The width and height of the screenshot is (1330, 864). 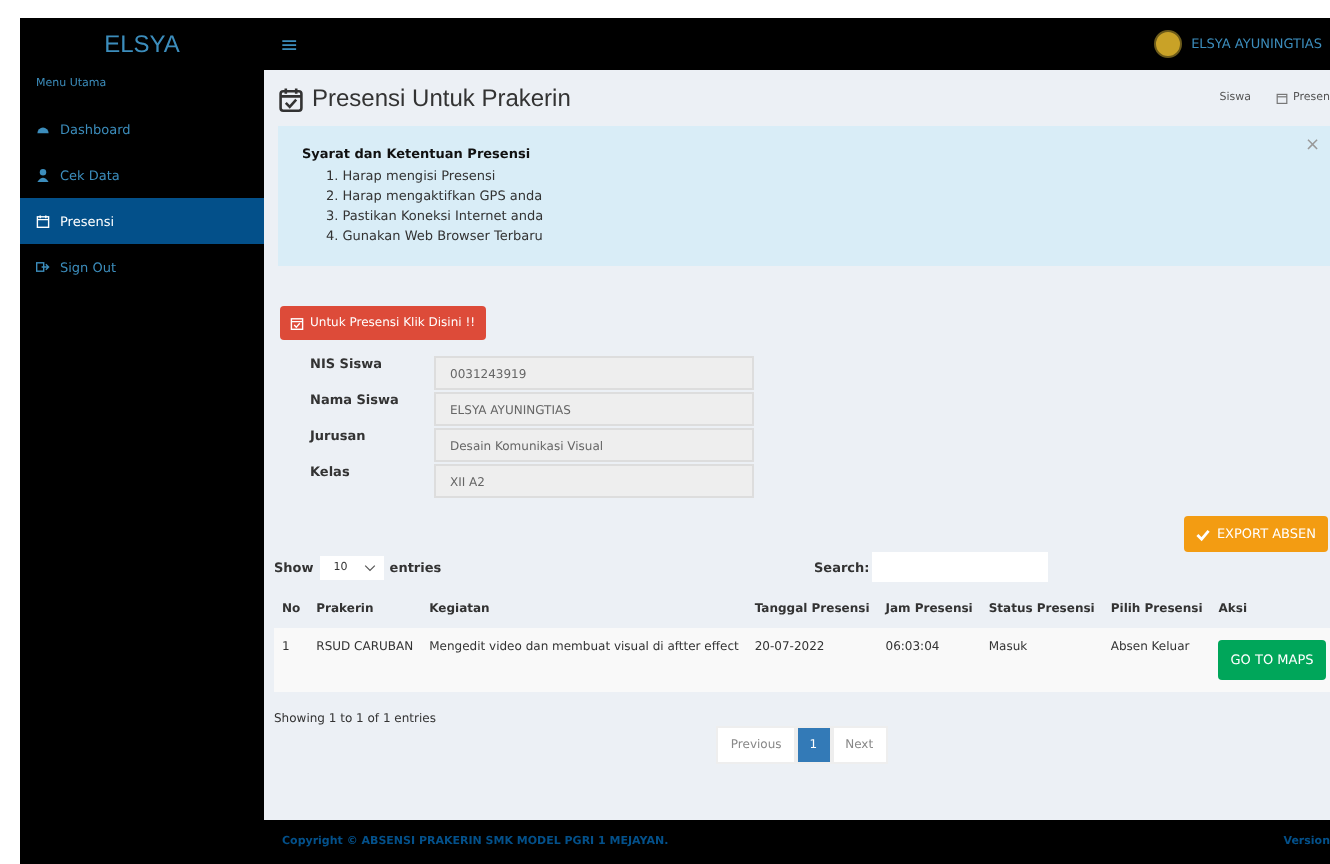 I want to click on brand-logo-text: ELSYA, so click(x=142, y=44).